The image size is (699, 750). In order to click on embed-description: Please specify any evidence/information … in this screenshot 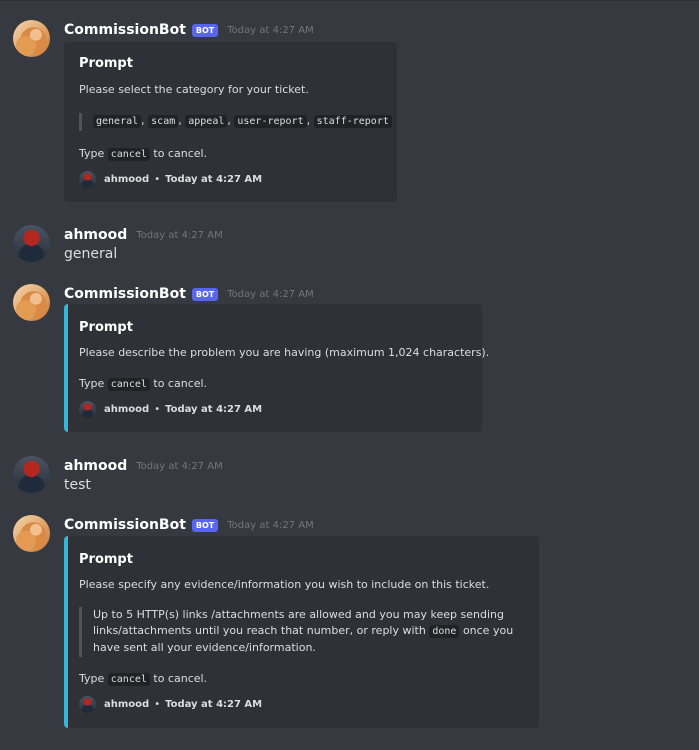, I will do `click(284, 584)`.